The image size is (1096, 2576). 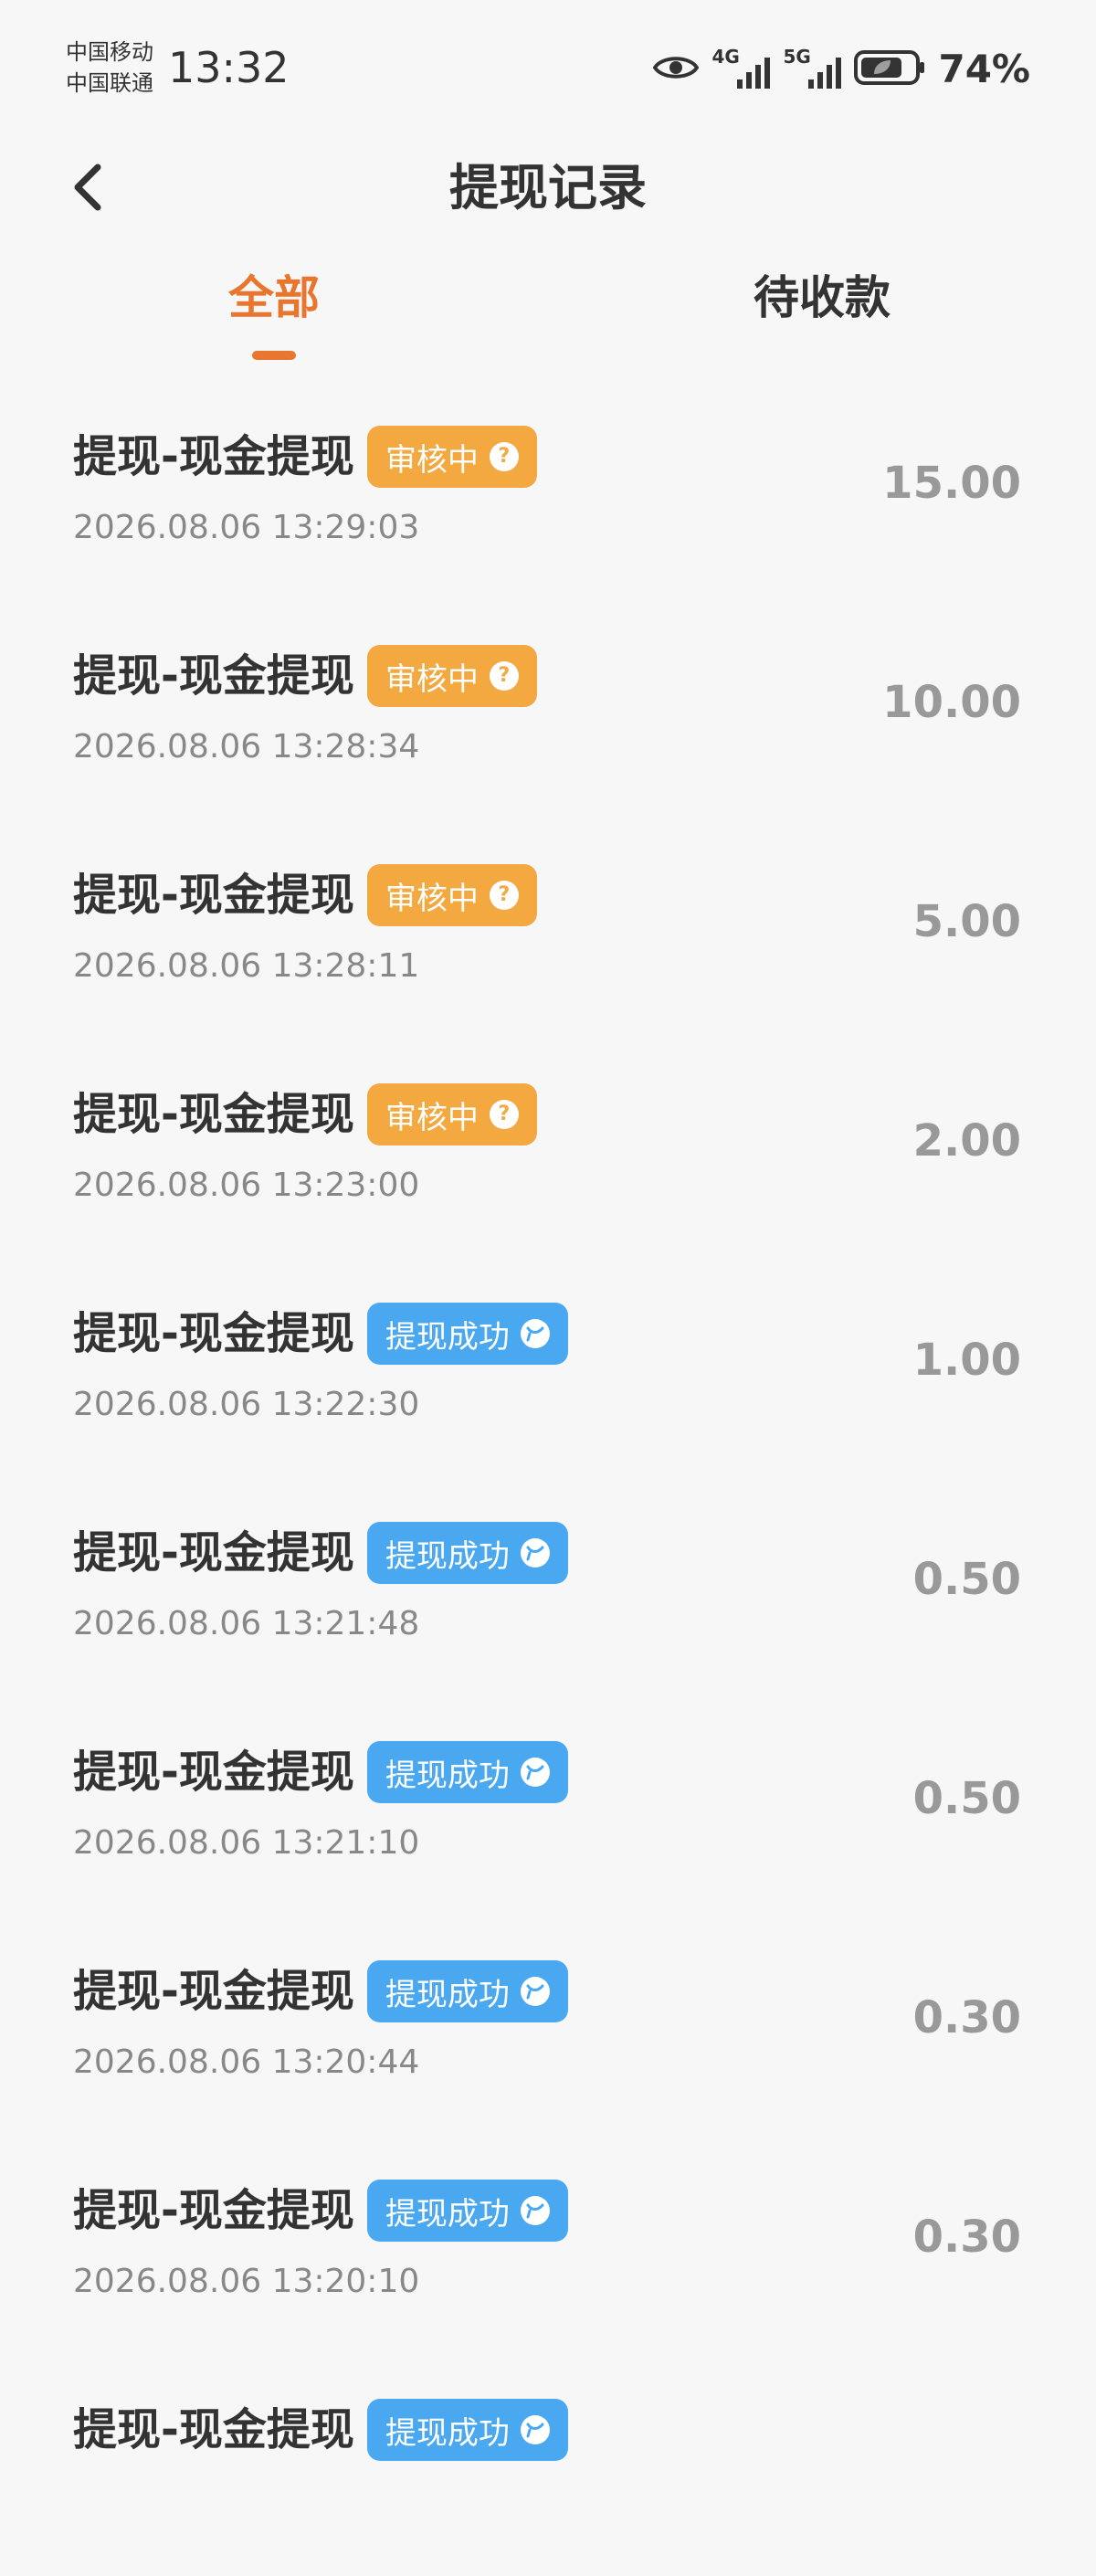 What do you see at coordinates (951, 702) in the screenshot?
I see `record-amount: 10.00` at bounding box center [951, 702].